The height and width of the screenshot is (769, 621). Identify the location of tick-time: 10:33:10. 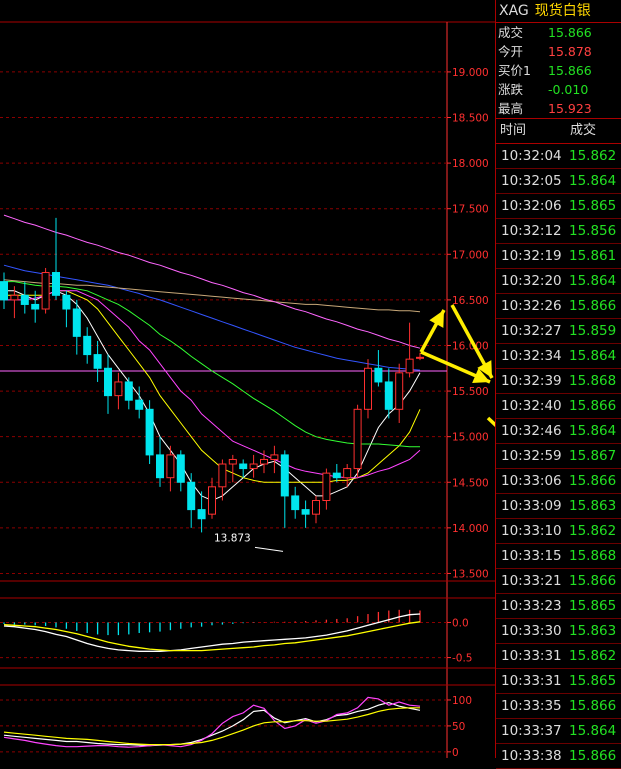
(531, 531).